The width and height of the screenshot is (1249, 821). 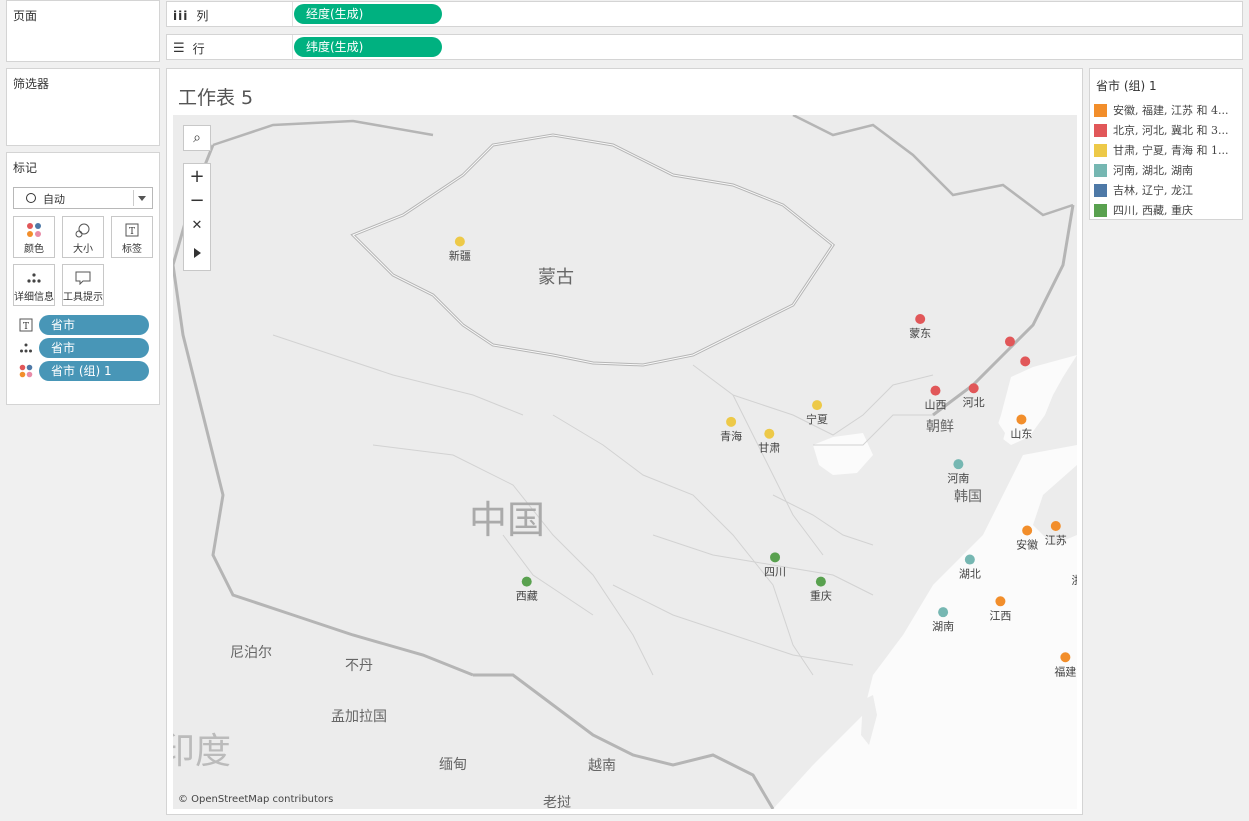 I want to click on detail-button: 详细信息, so click(x=34, y=285).